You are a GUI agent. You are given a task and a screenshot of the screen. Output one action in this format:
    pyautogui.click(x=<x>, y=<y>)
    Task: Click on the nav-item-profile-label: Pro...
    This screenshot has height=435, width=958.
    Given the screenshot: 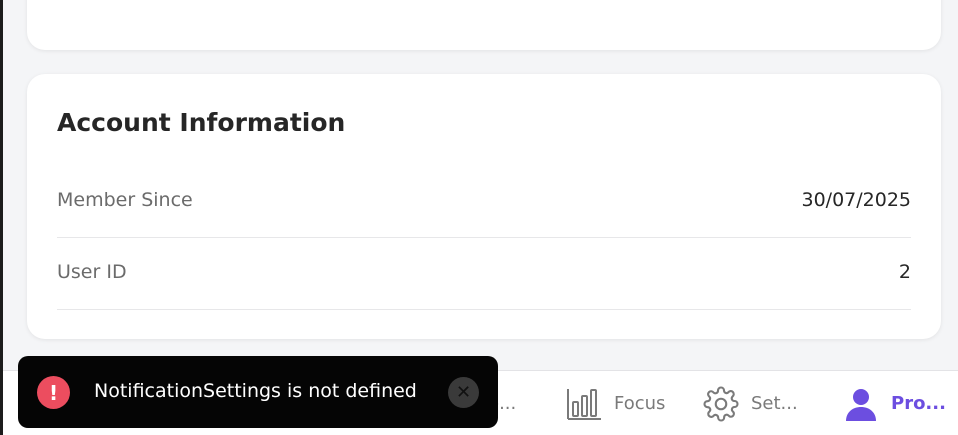 What is the action you would take?
    pyautogui.click(x=918, y=403)
    